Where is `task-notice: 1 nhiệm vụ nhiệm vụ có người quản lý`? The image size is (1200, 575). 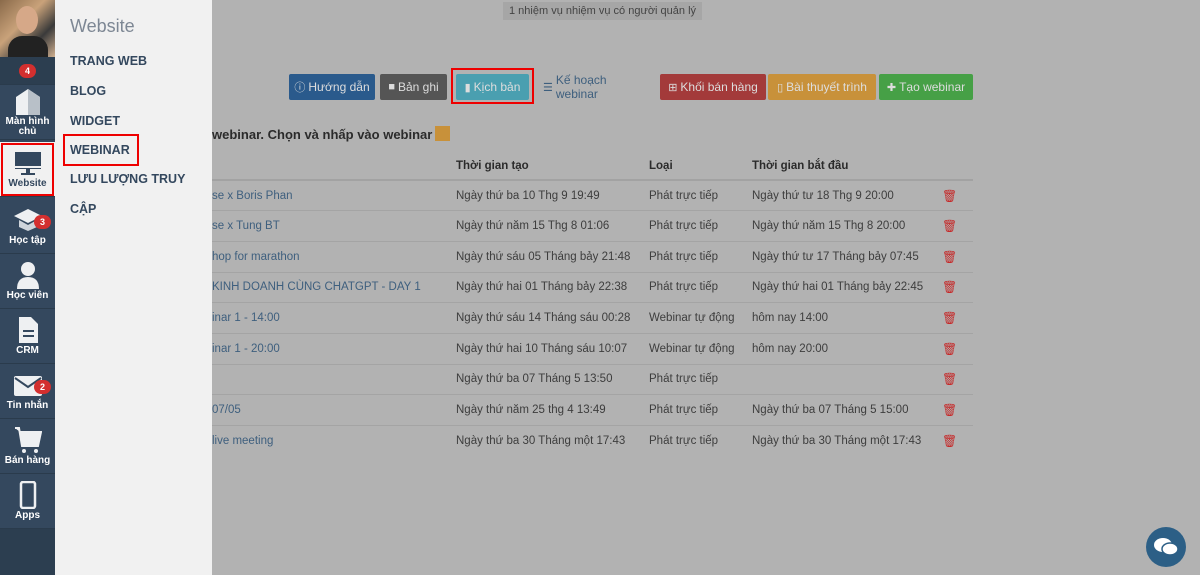
task-notice: 1 nhiệm vụ nhiệm vụ có người quản lý is located at coordinates (603, 11).